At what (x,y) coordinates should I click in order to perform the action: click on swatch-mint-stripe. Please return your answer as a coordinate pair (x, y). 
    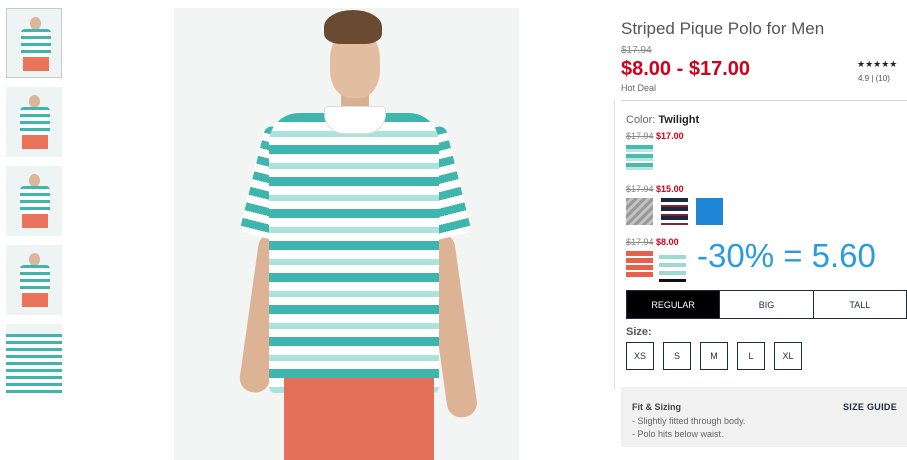
    Looking at the image, I should click on (672, 264).